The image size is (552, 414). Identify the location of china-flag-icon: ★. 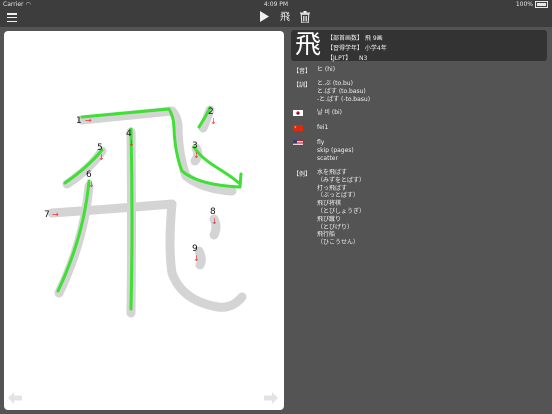
(298, 127).